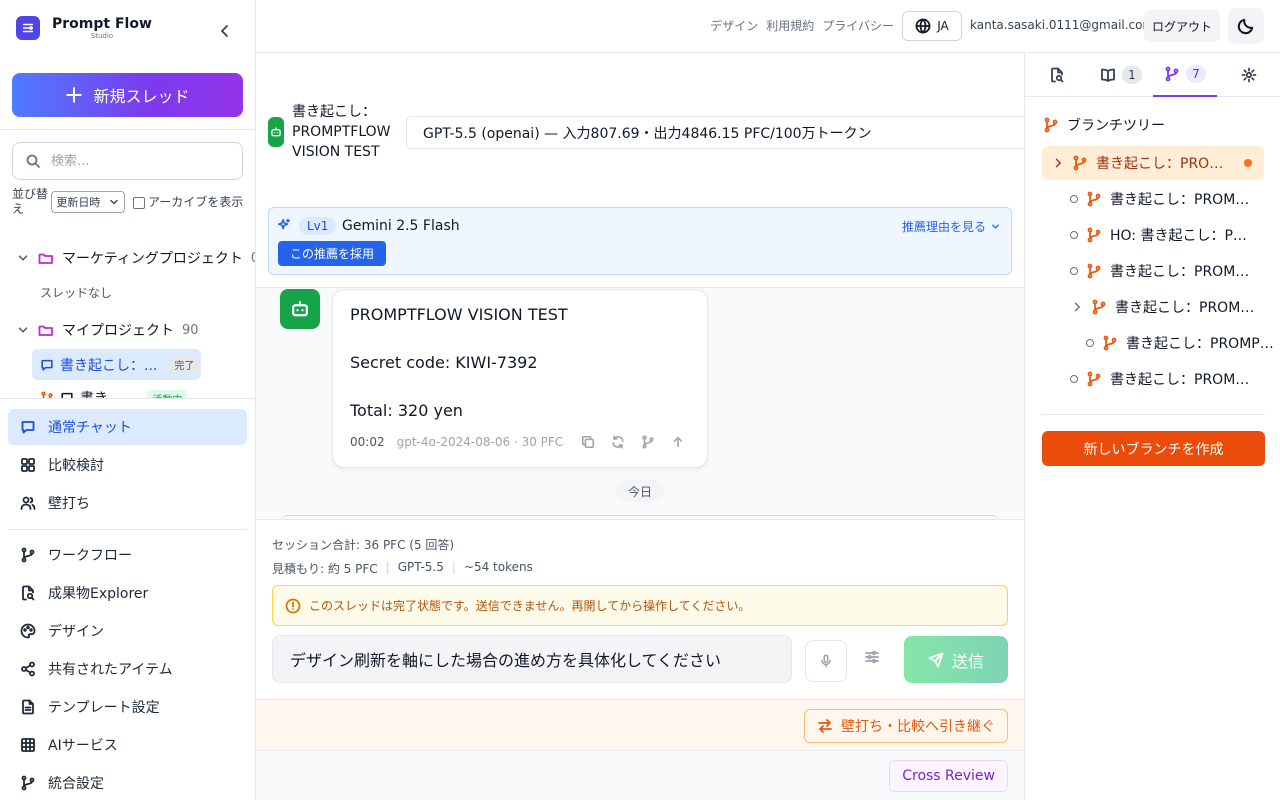 Image resolution: width=1280 pixels, height=800 pixels. What do you see at coordinates (332, 253) in the screenshot?
I see `adopt-recommendation-button: この推薦を採用` at bounding box center [332, 253].